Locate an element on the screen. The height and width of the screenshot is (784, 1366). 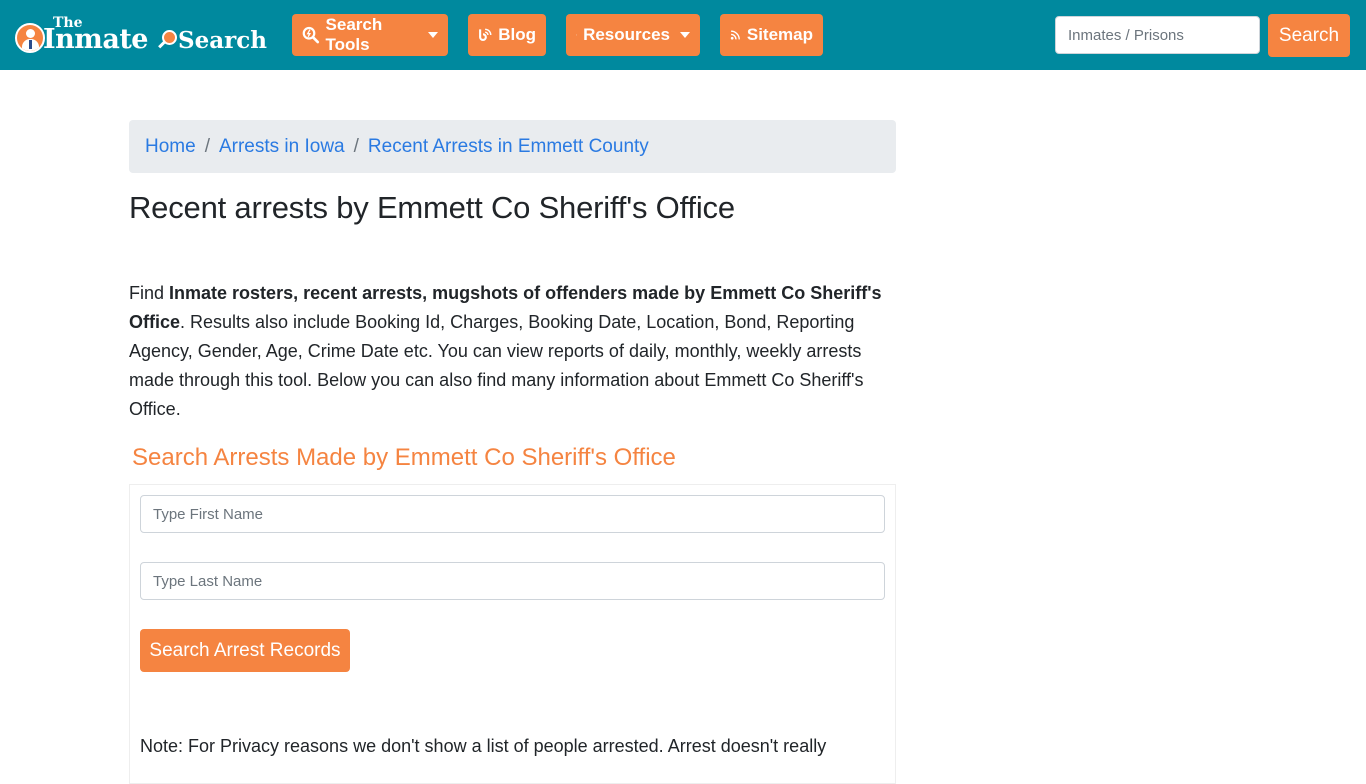
nav-search-tools-button: Search Tools is located at coordinates (370, 35).